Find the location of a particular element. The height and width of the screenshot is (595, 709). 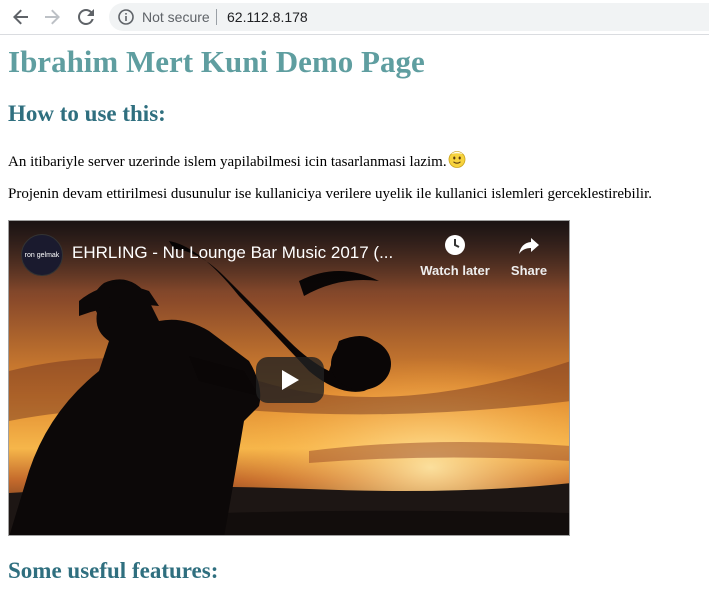

share-icon is located at coordinates (529, 246).